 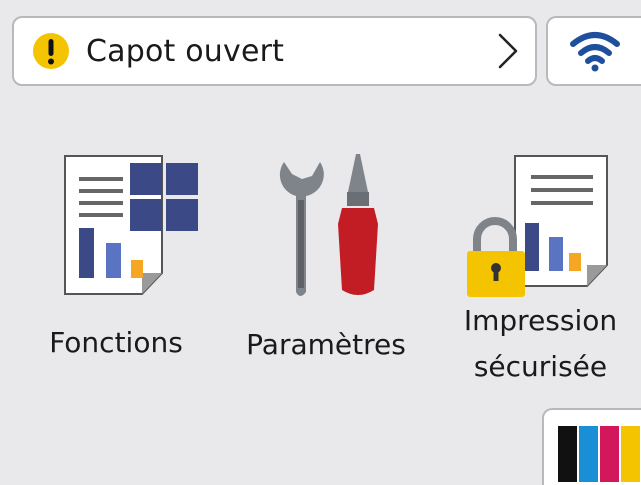 I want to click on status-message: Capot ouvert, so click(x=185, y=51).